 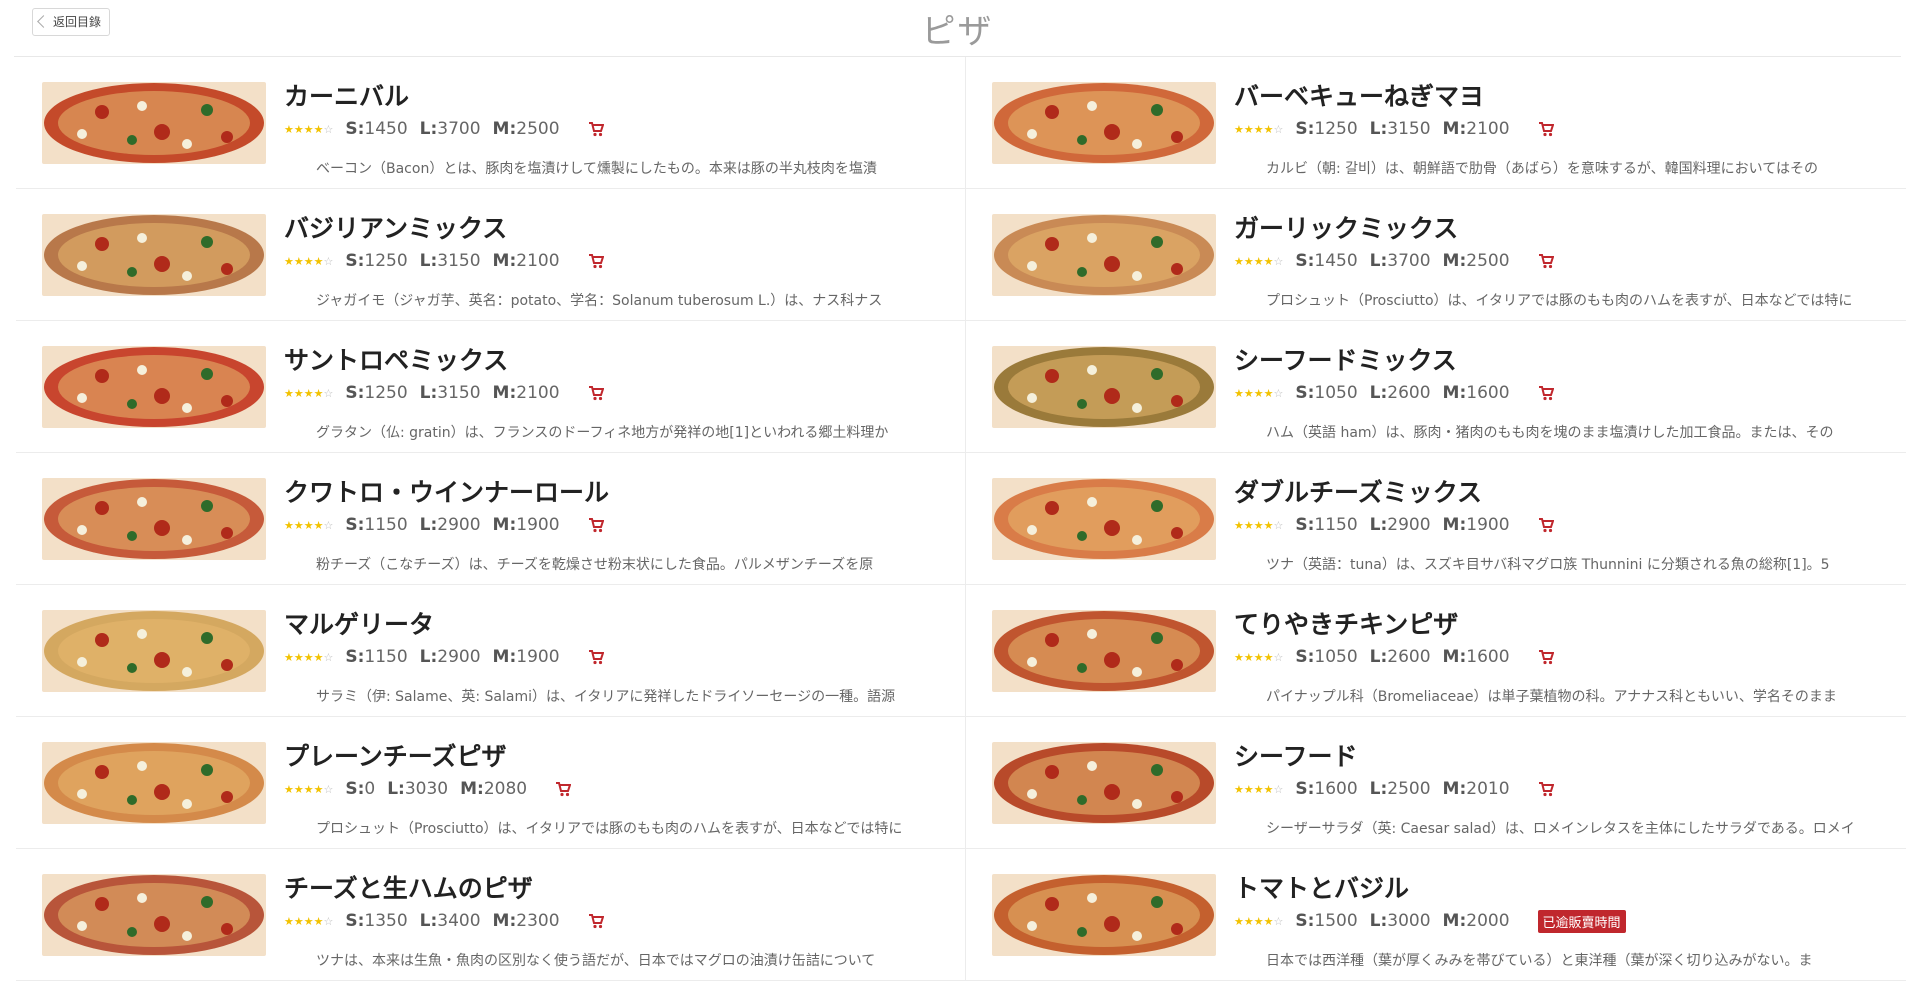 What do you see at coordinates (595, 565) in the screenshot?
I see `item-description: 粉チーズ（こなチーズ）は、チーズを乾燥させ粉末状にした食品。パルメザンチーズを原` at bounding box center [595, 565].